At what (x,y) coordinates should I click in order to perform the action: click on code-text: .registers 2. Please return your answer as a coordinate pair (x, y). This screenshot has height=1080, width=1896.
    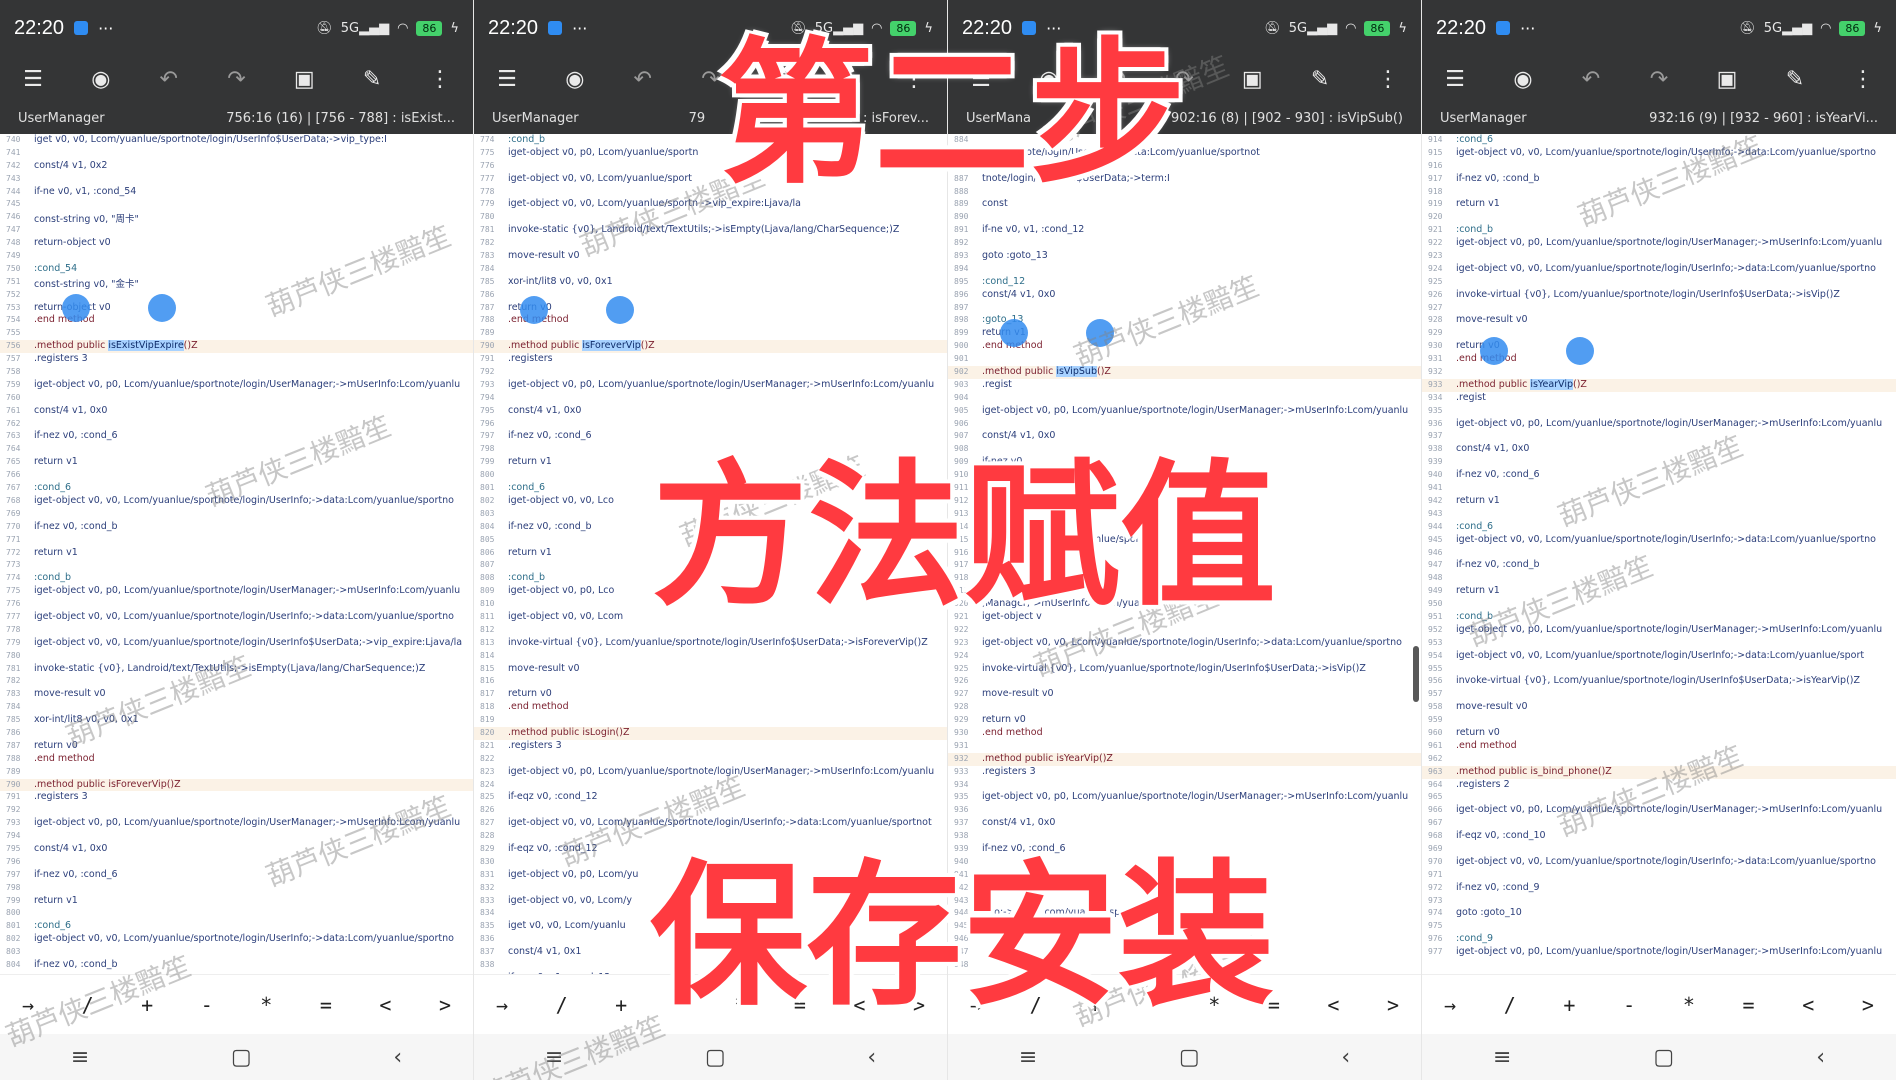
    Looking at the image, I should click on (1483, 784).